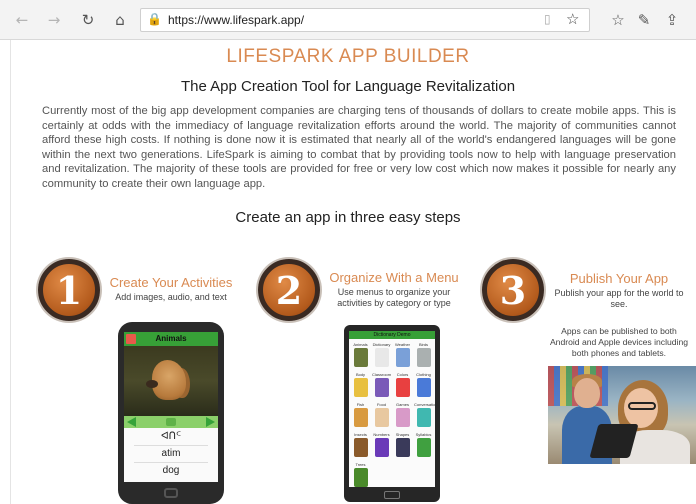 This screenshot has height=504, width=696. What do you see at coordinates (402, 434) in the screenshot?
I see `menu-item-label: Shapes` at bounding box center [402, 434].